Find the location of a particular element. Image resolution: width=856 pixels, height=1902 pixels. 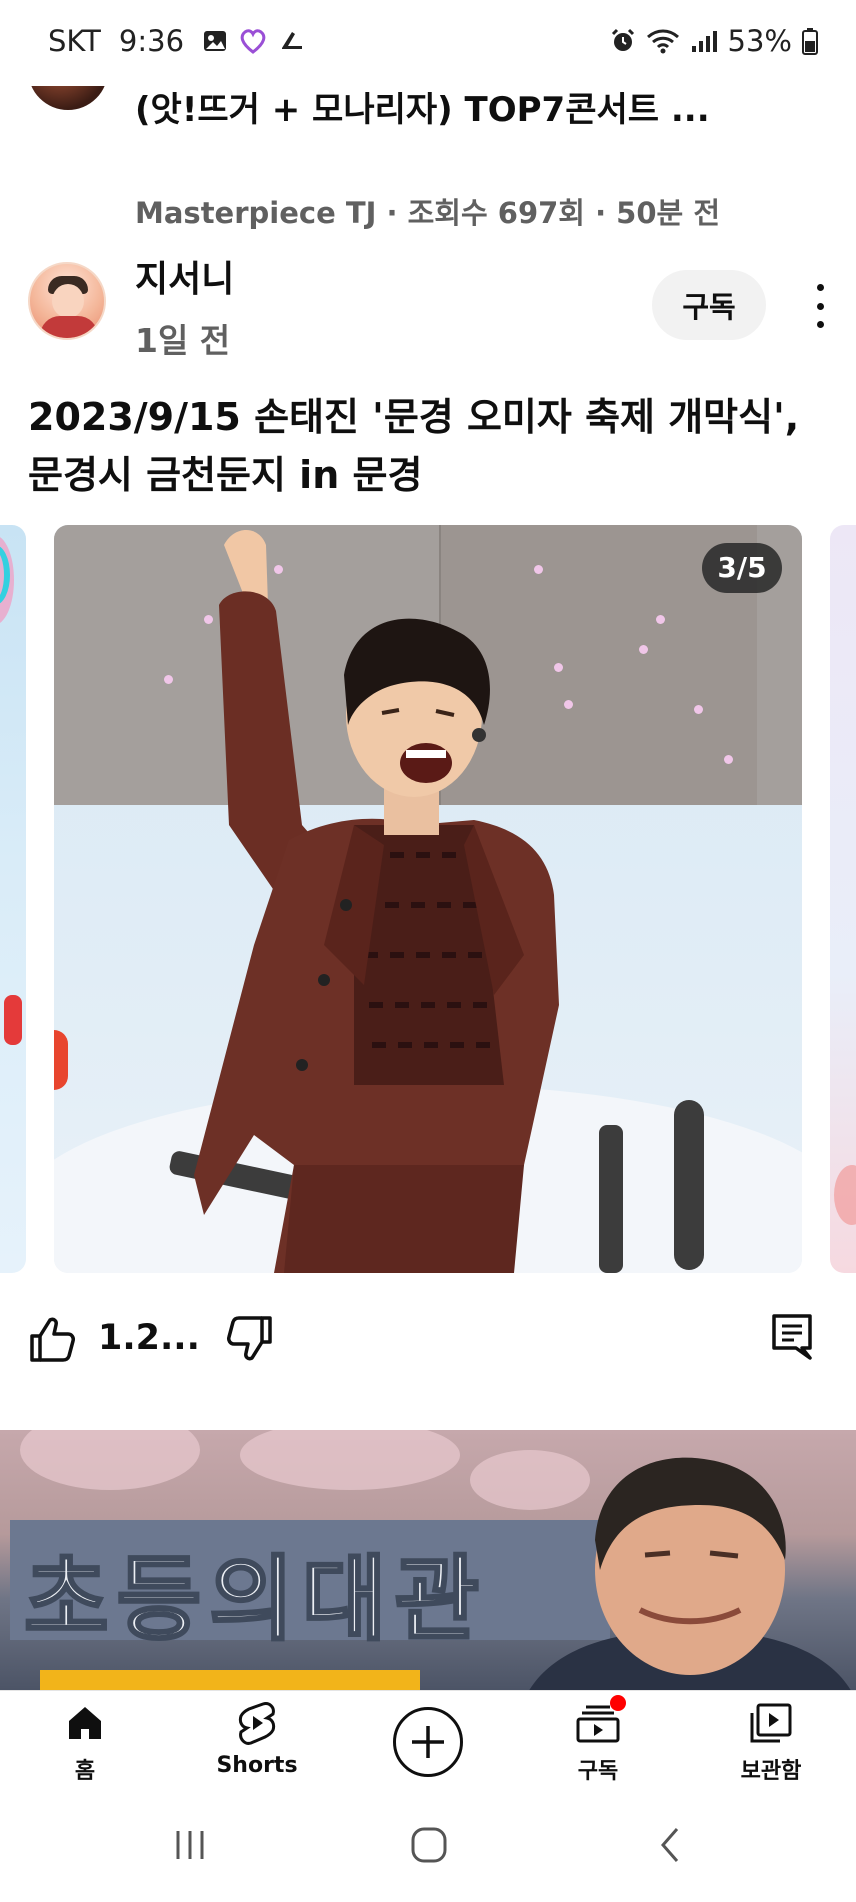

thumbnail-sign-text: 초등의대관 is located at coordinates (255, 1600).